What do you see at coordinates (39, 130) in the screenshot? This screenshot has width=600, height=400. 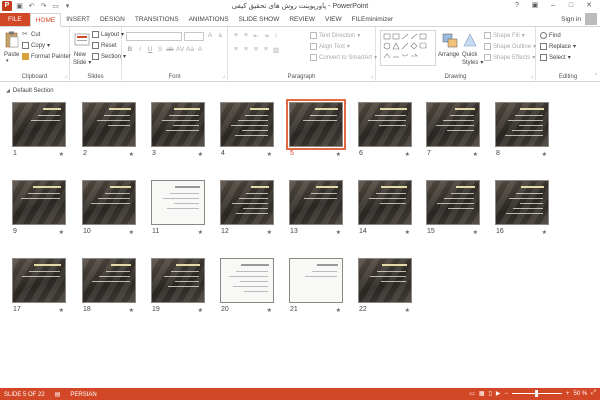 I see `slide-thumbnail: 1 ★` at bounding box center [39, 130].